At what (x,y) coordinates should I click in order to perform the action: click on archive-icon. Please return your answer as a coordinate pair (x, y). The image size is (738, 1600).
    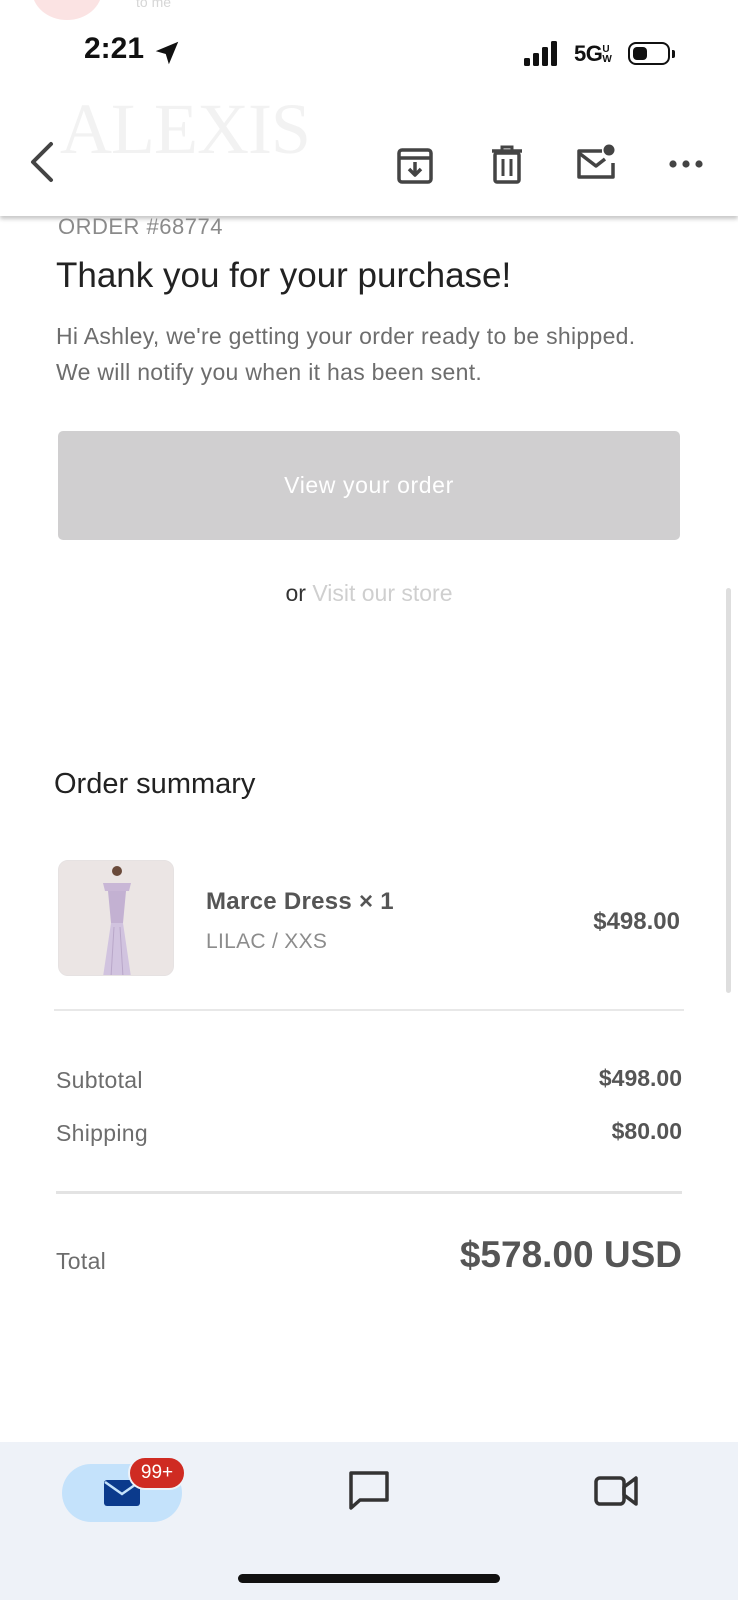
    Looking at the image, I should click on (415, 166).